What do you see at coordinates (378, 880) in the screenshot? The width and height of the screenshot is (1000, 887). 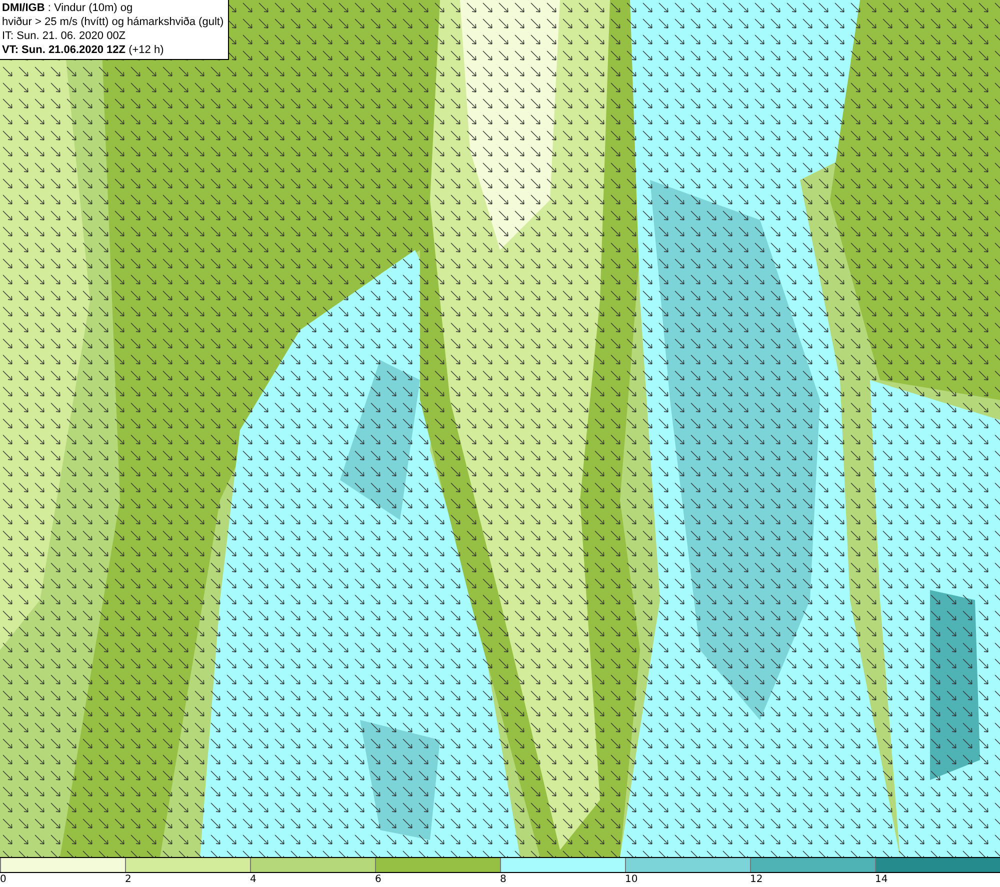 I see `scale-label: 6` at bounding box center [378, 880].